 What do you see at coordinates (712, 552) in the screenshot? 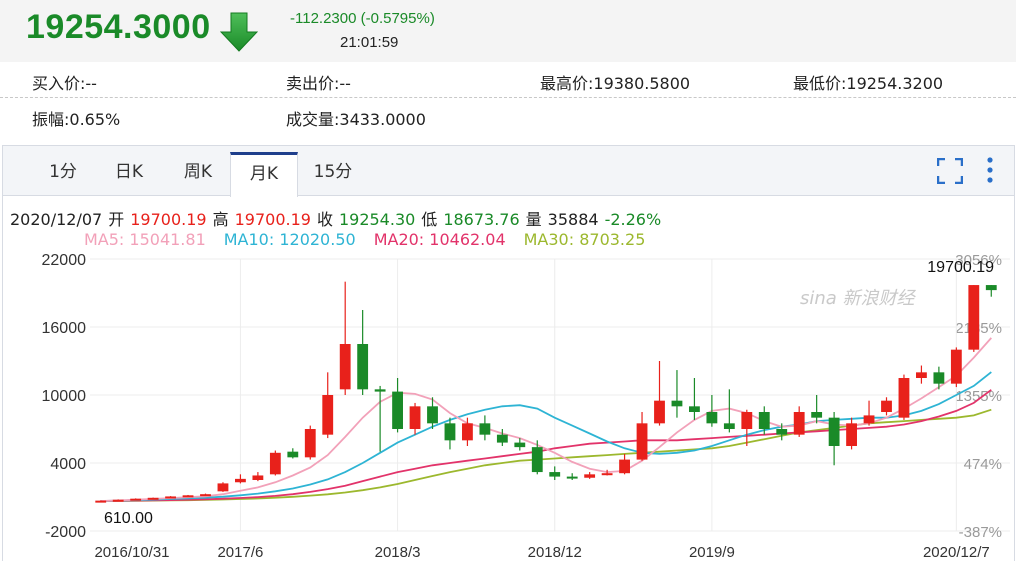
I see `x-tick-label: 2019/9` at bounding box center [712, 552].